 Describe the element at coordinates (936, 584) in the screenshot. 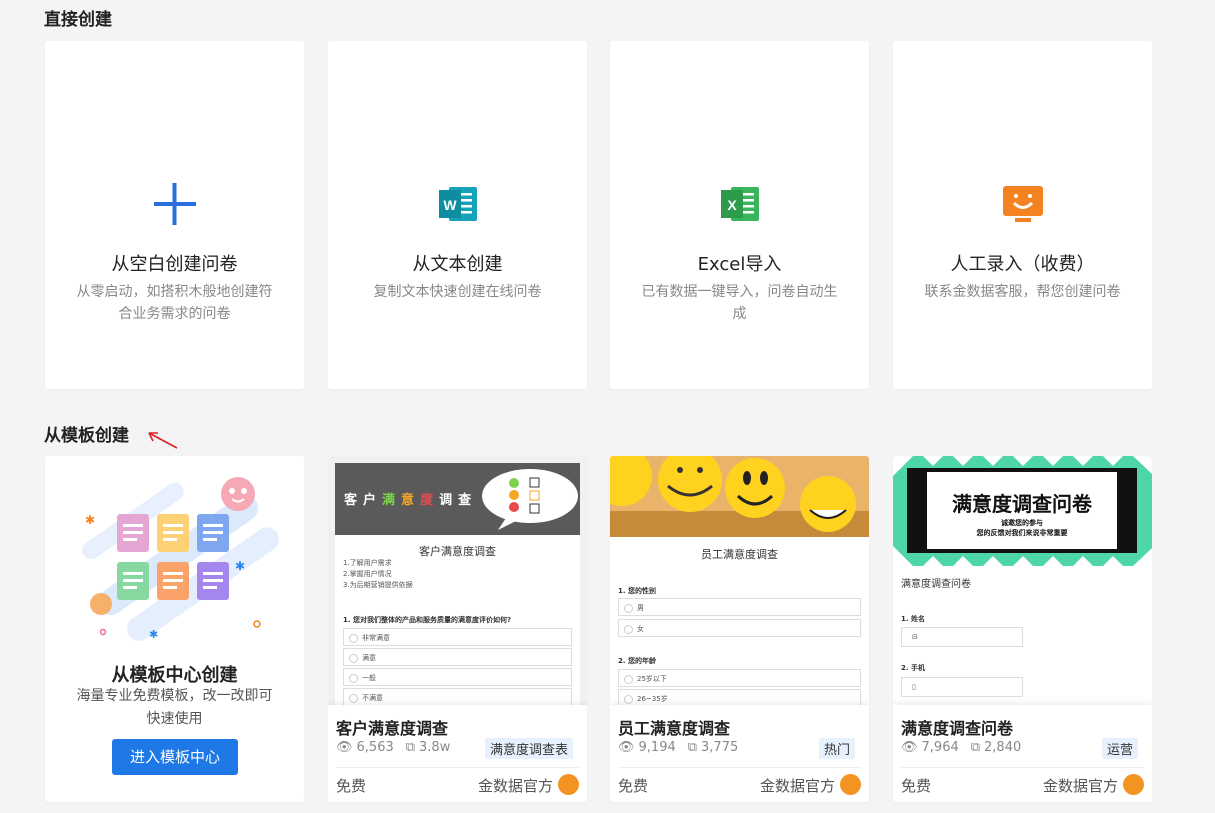

I see `preview-title: 满意度调查问卷` at that location.